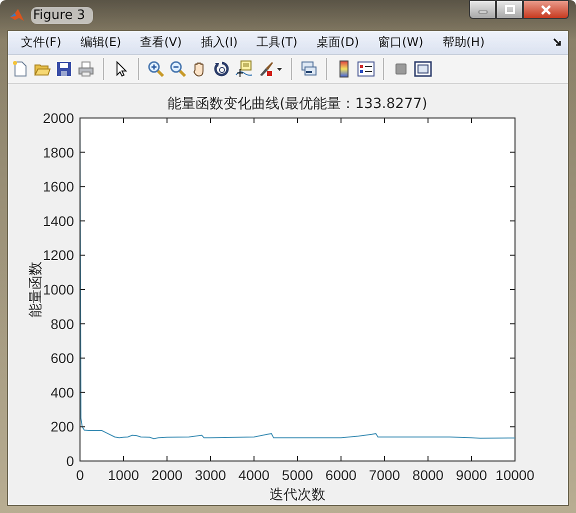 The width and height of the screenshot is (576, 513). I want to click on maximize-icon, so click(509, 9).